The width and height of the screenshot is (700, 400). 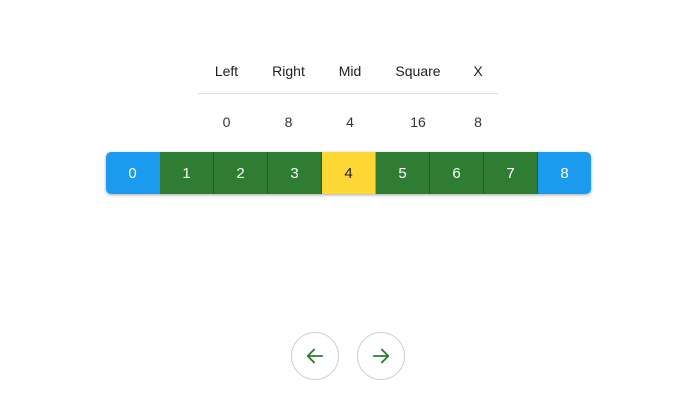 What do you see at coordinates (478, 121) in the screenshot?
I see `value-x: 8` at bounding box center [478, 121].